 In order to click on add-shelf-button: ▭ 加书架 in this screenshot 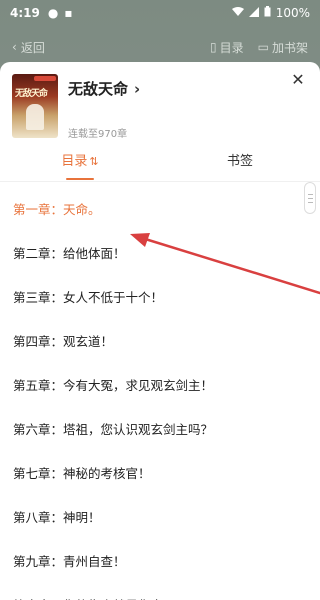, I will do `click(283, 47)`.